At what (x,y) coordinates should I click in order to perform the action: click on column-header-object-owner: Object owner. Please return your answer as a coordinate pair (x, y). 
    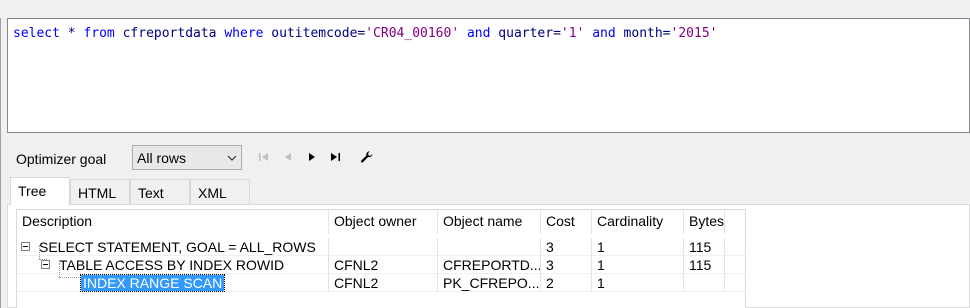
    Looking at the image, I should click on (383, 222).